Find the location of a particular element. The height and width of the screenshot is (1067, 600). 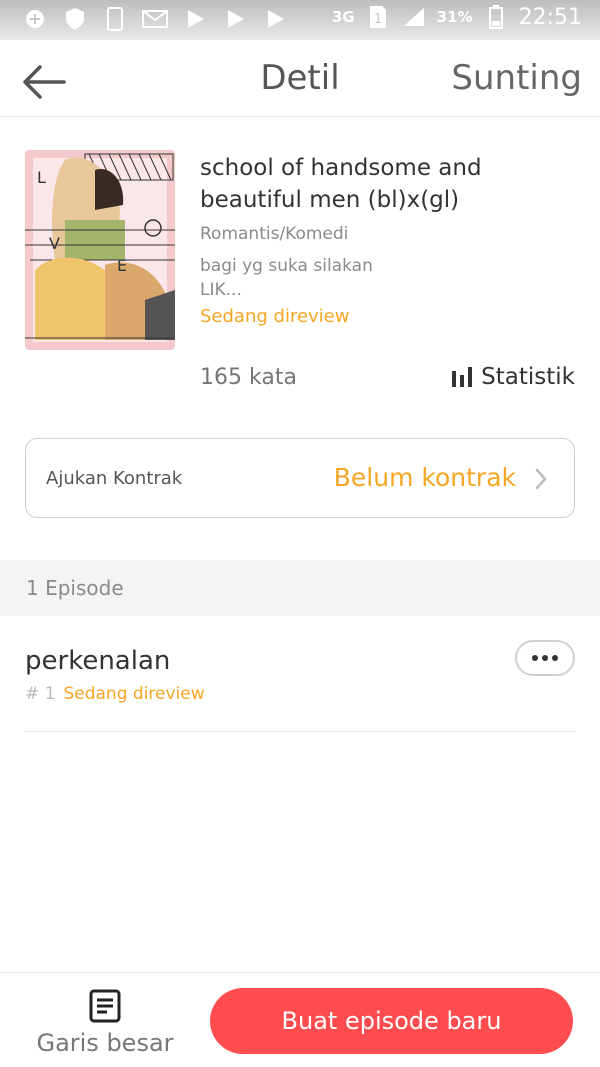

episode-section-header: 1 Episode is located at coordinates (300, 588).